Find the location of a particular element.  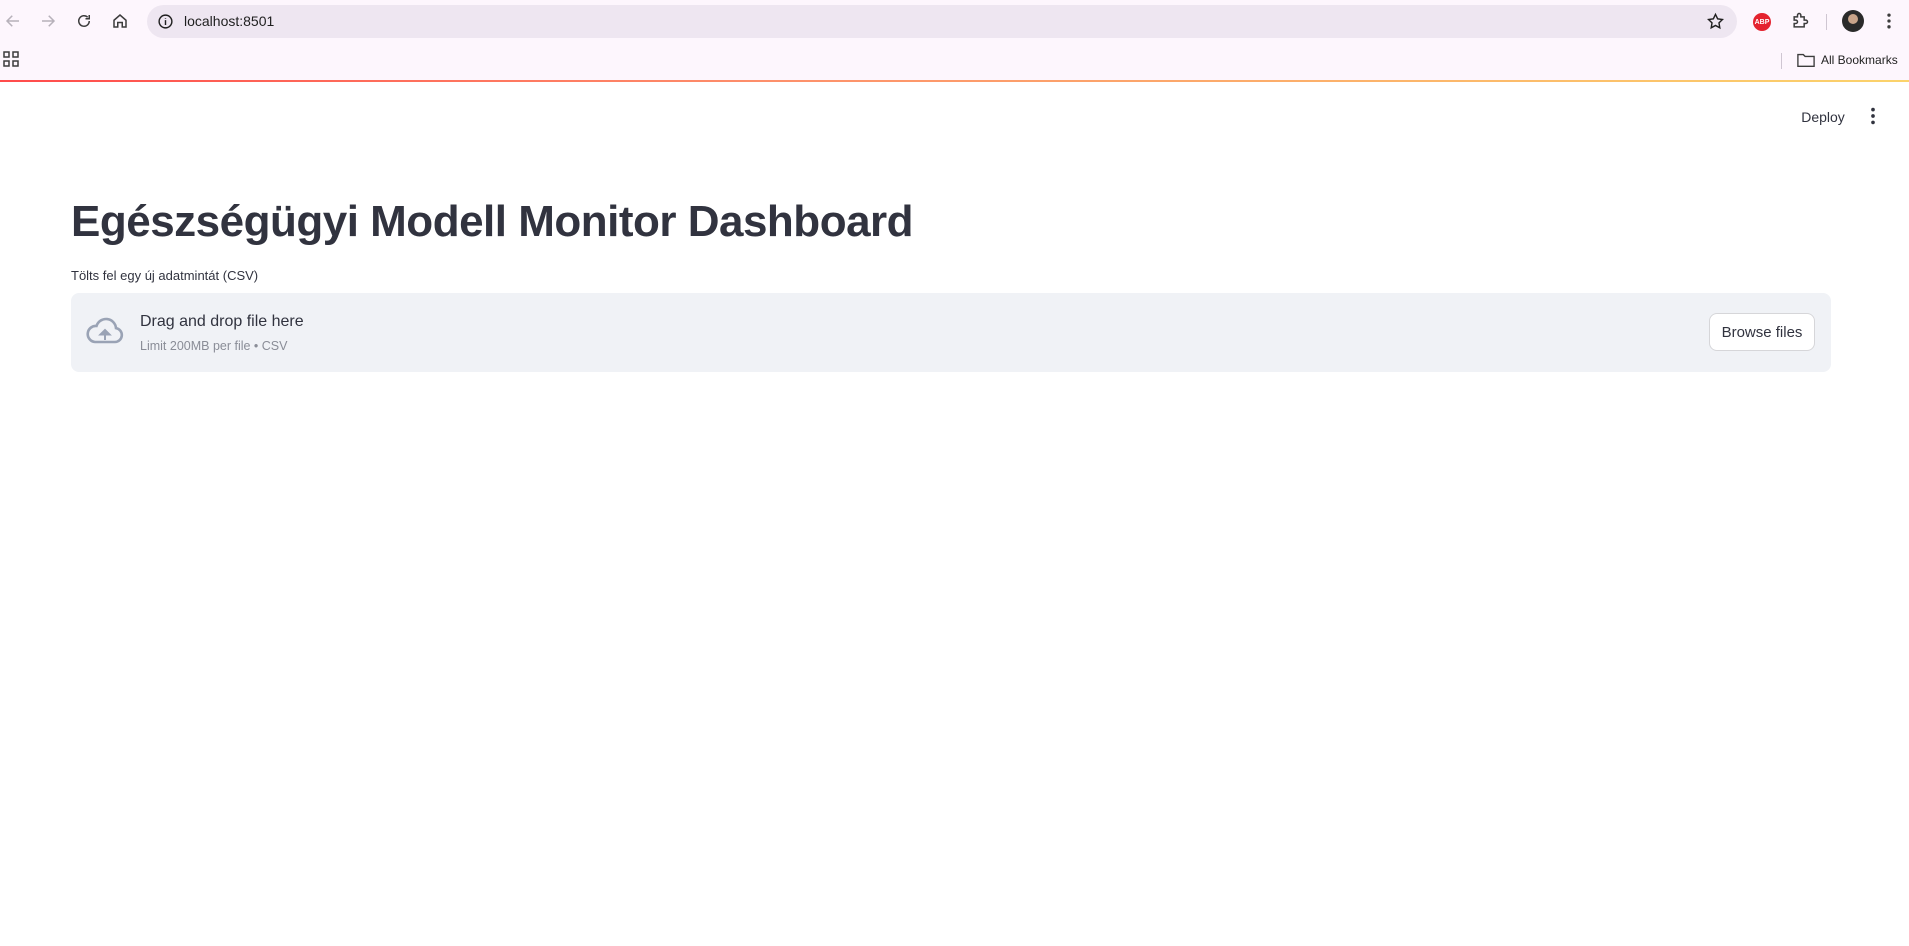

toolbar-divider is located at coordinates (1826, 22).